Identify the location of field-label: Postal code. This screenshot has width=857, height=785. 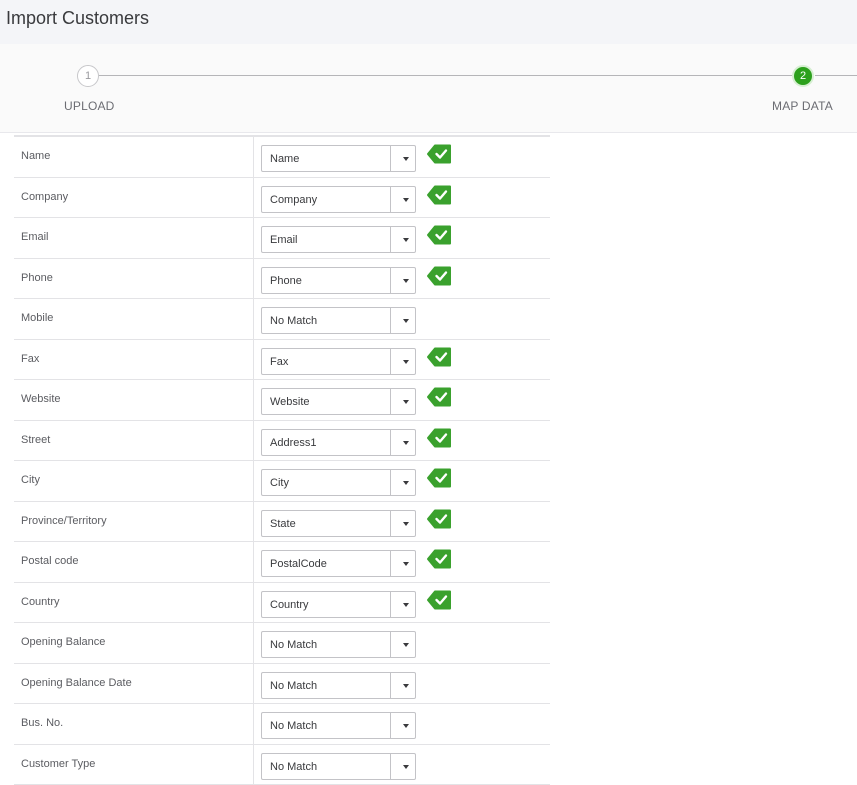
(49, 561).